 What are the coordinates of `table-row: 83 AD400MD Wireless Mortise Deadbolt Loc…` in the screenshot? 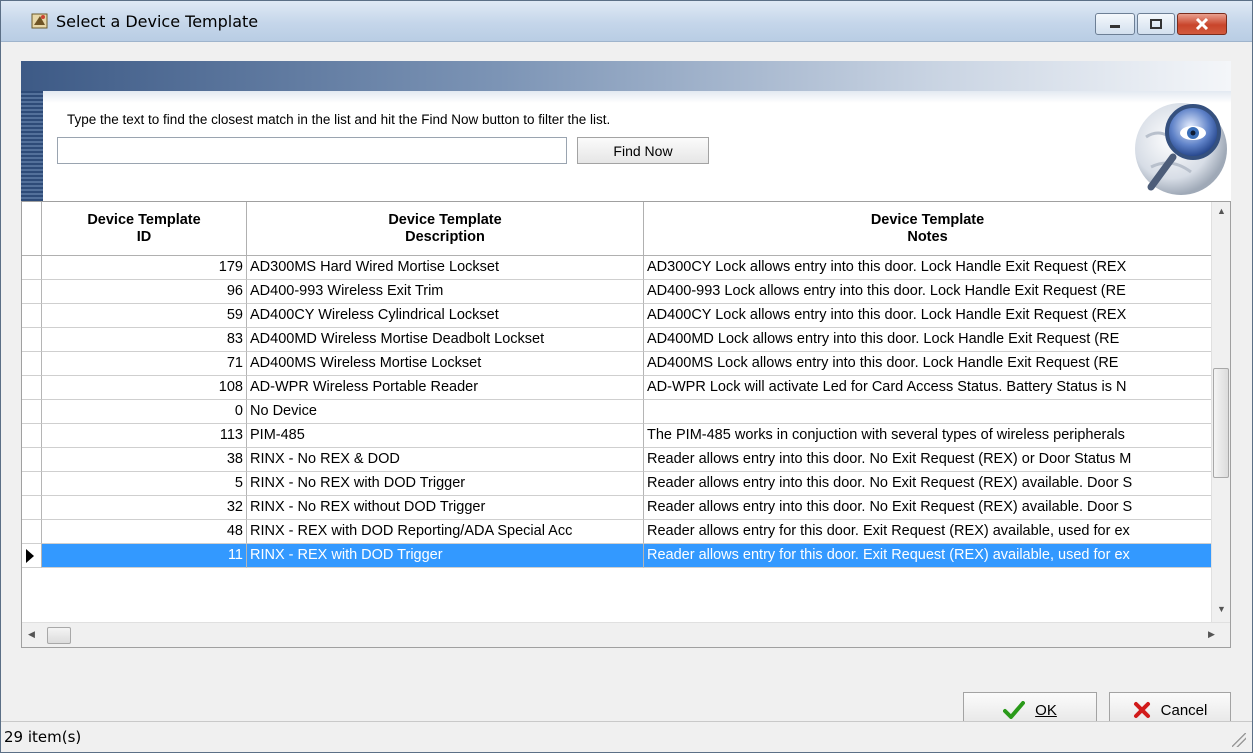 It's located at (617, 340).